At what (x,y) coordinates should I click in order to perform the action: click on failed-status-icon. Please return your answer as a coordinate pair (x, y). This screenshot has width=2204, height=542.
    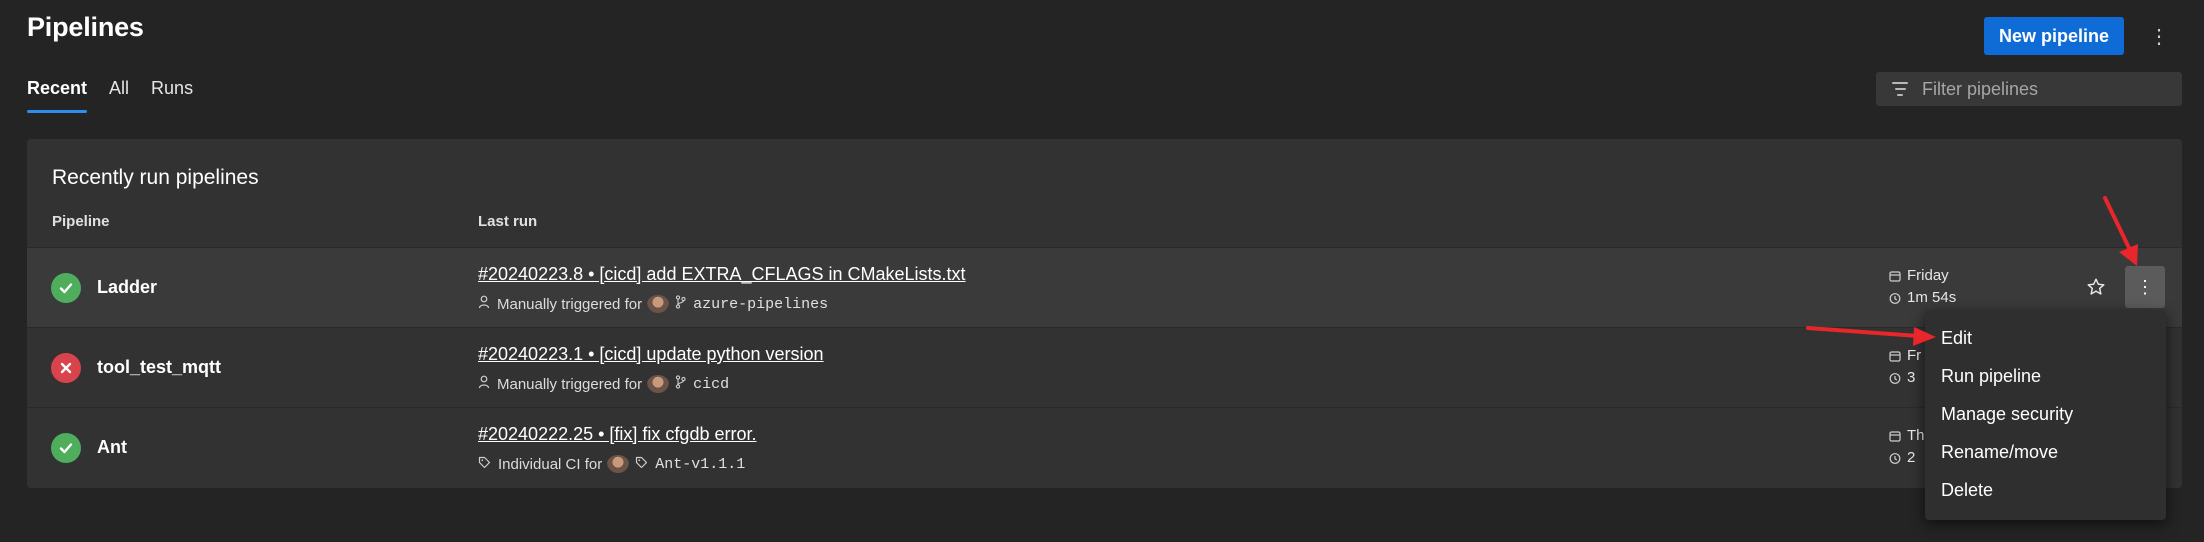
    Looking at the image, I should click on (66, 368).